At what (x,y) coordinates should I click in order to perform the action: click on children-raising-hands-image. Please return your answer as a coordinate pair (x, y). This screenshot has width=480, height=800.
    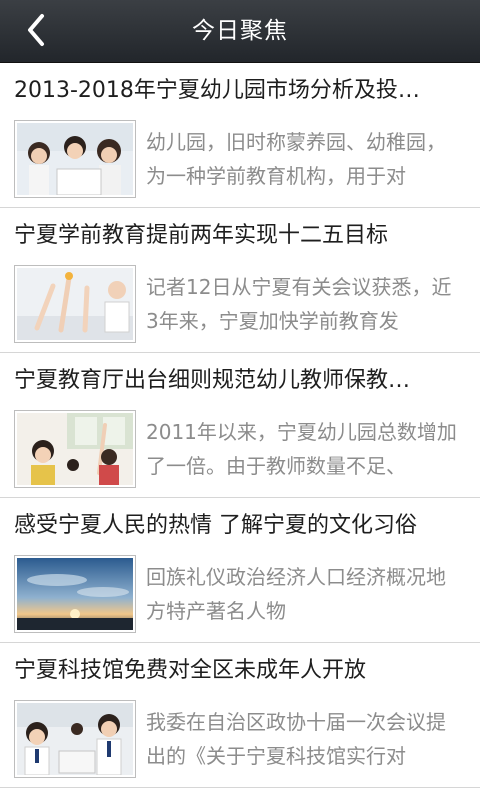
    Looking at the image, I should click on (75, 304).